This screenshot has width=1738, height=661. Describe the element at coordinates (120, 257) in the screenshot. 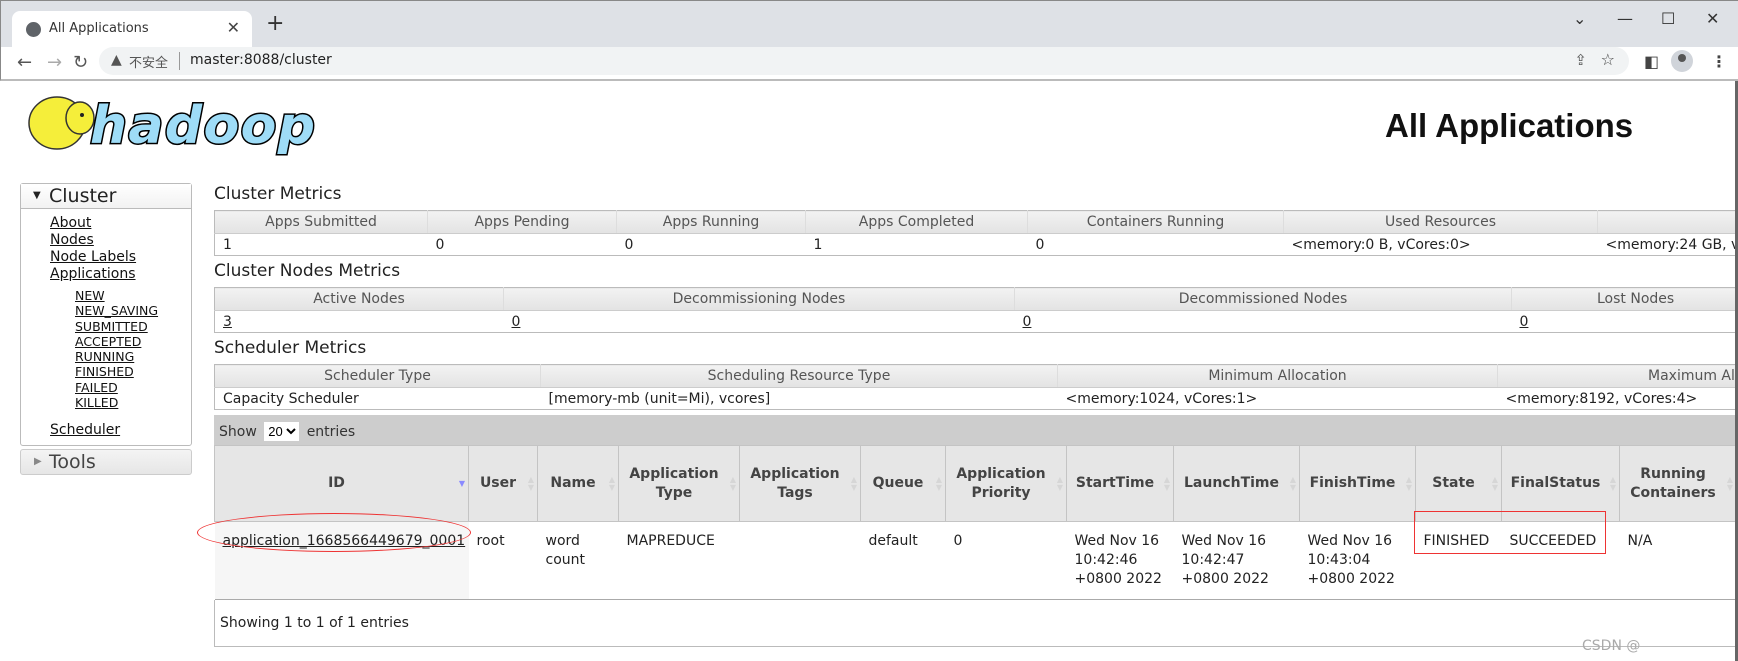

I see `sidebar-link-node-labels: Node Labels` at that location.